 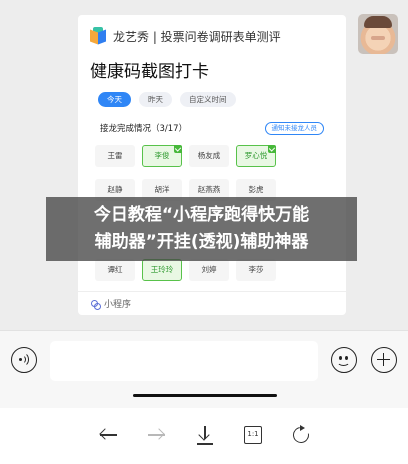 I want to click on member-cell-done: 王玲玲, so click(x=162, y=270).